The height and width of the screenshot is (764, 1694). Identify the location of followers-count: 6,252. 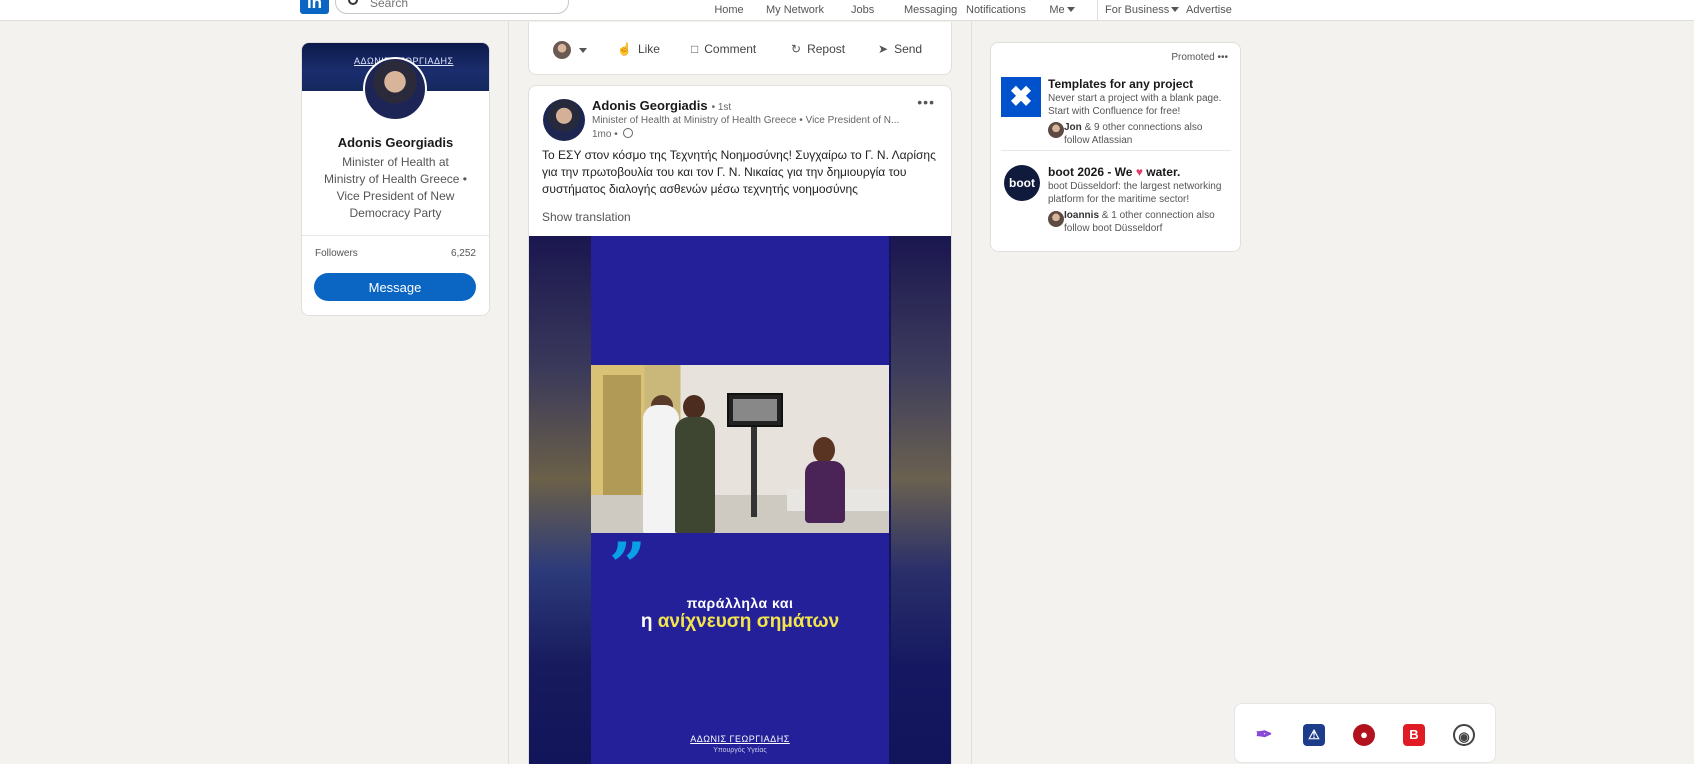
(463, 253).